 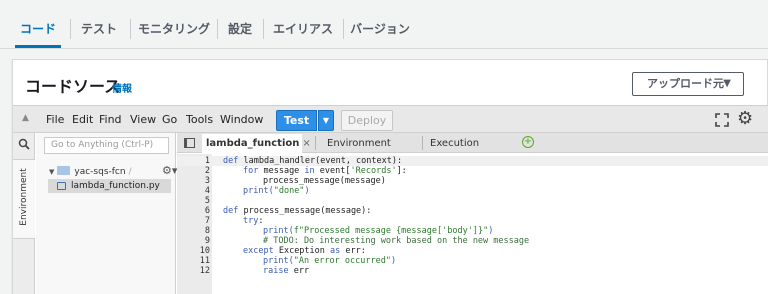 I want to click on code-line: 2 for message in event['Records']:, so click(x=472, y=171).